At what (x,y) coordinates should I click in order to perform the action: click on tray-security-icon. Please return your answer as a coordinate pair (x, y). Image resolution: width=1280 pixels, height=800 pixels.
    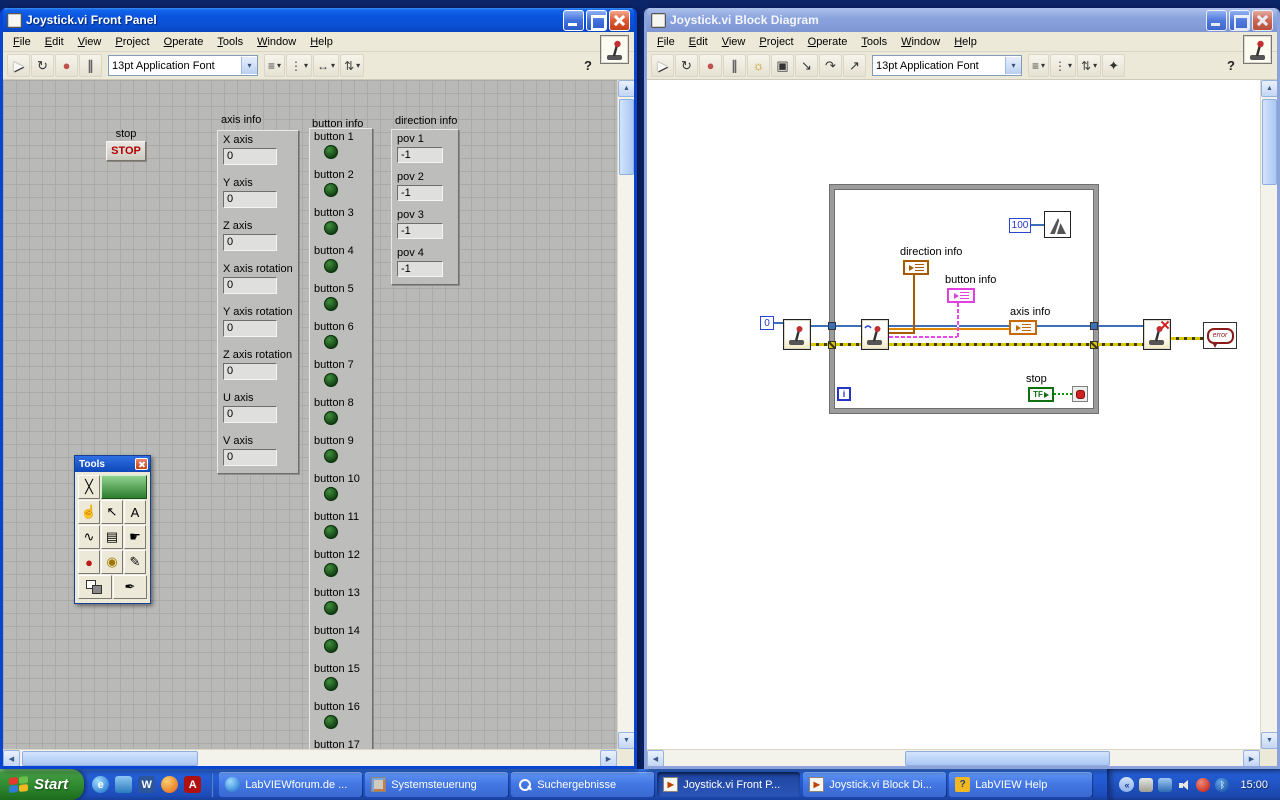
    Looking at the image, I should click on (1146, 784).